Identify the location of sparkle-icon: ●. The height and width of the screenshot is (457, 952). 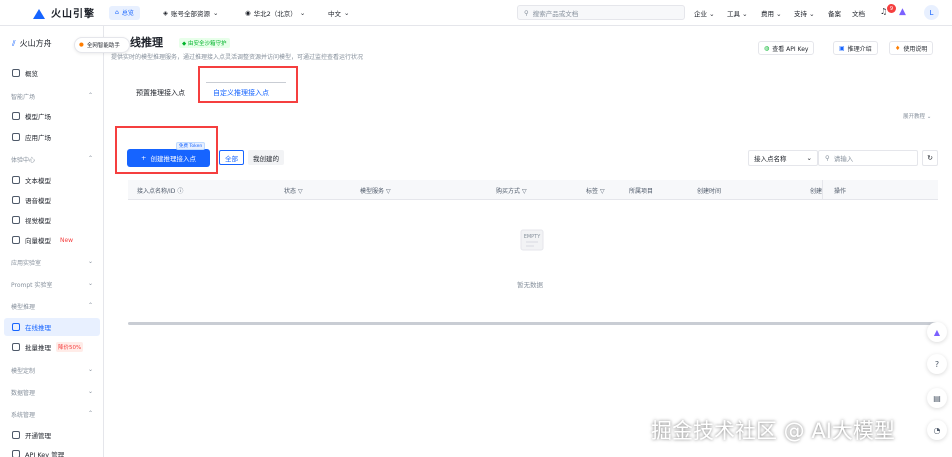
(81, 45).